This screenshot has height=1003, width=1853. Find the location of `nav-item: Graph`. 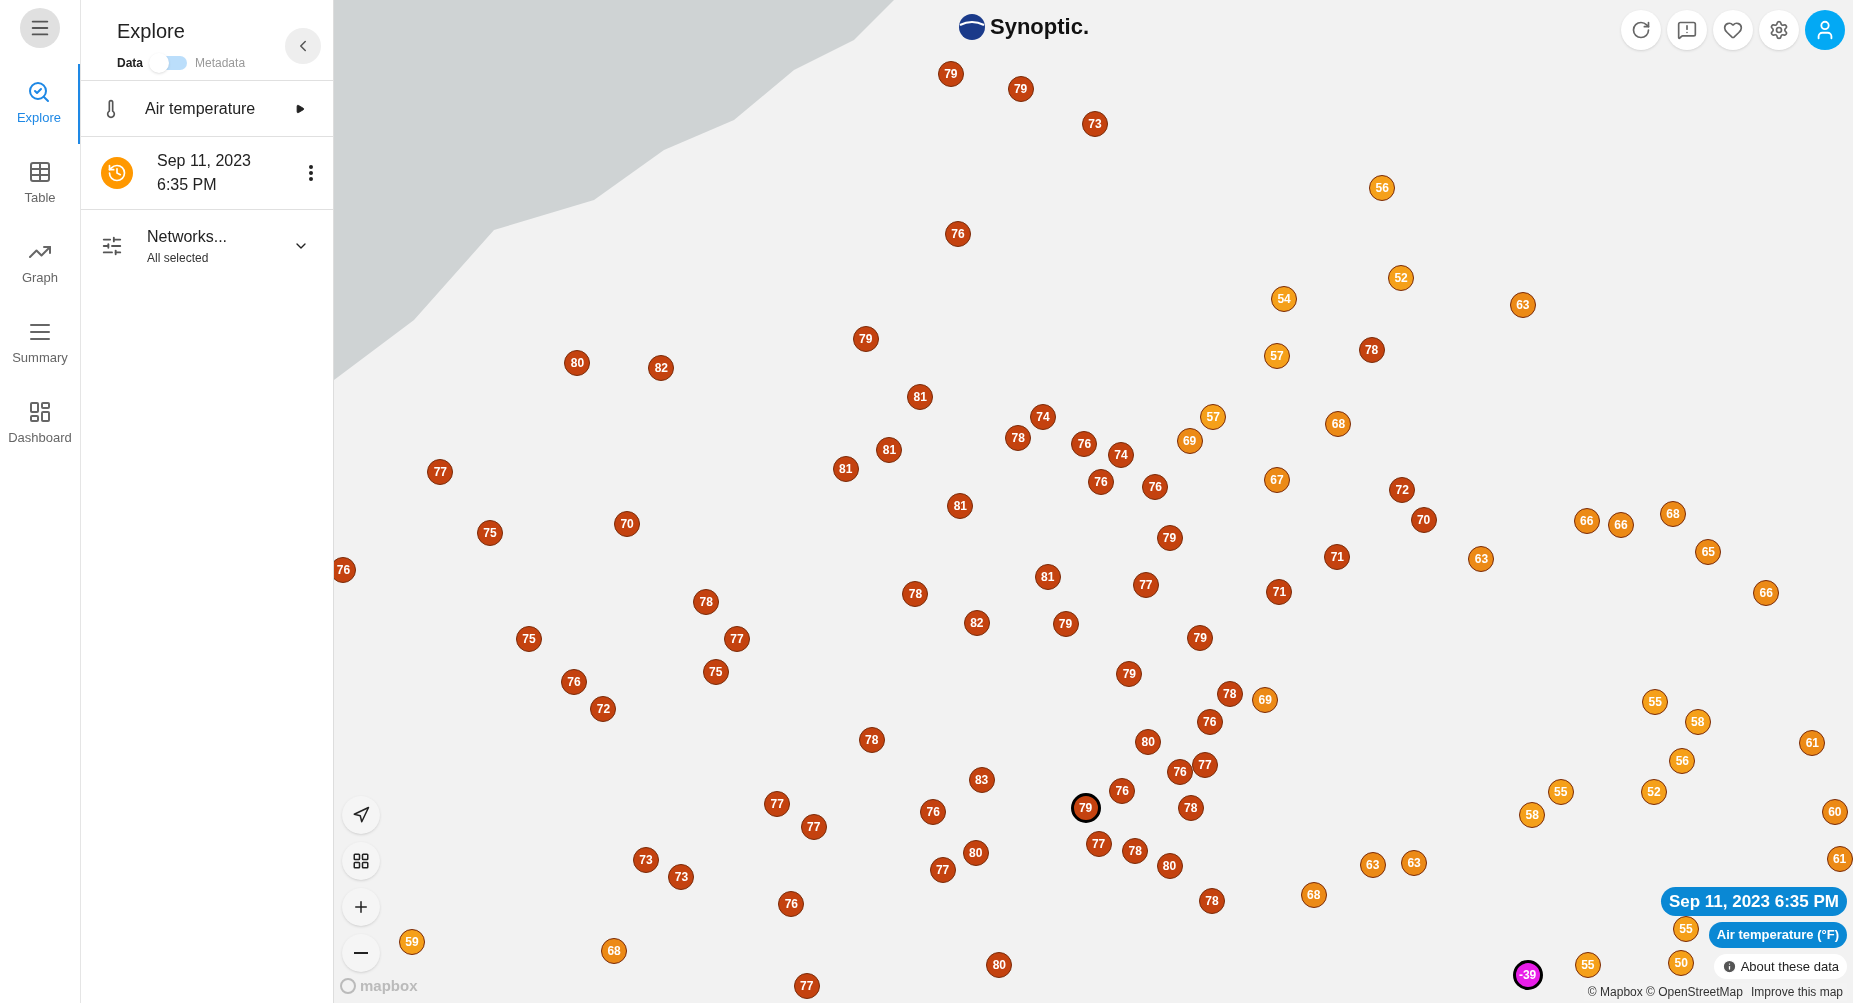

nav-item: Graph is located at coordinates (40, 264).